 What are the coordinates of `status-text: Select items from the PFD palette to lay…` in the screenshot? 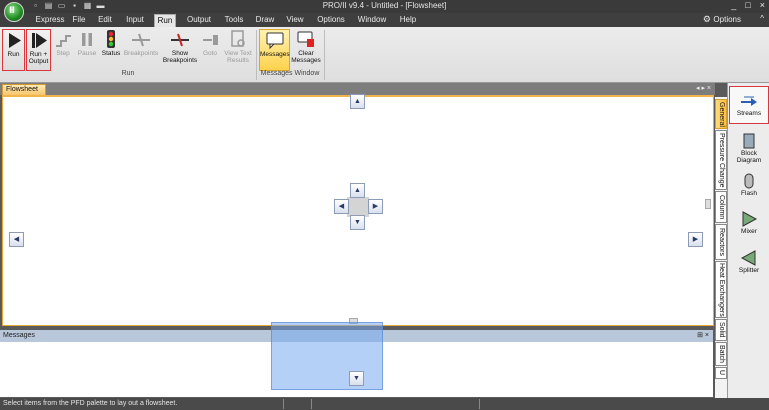 It's located at (90, 403).